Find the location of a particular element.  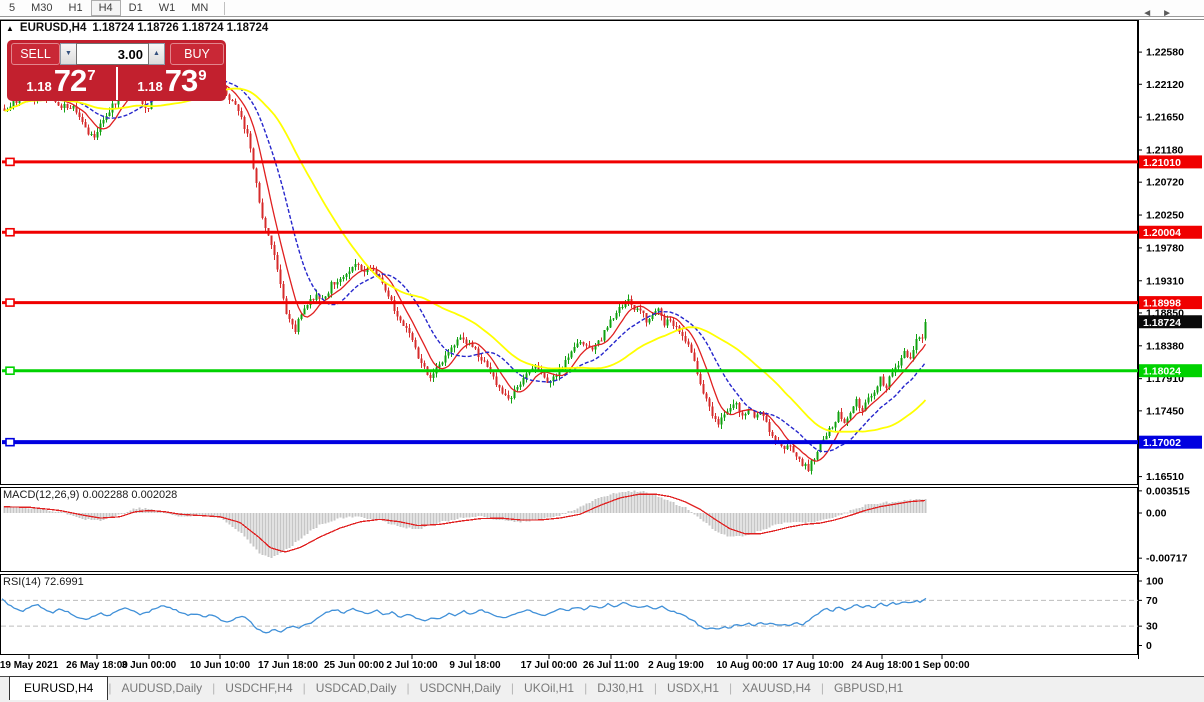

svg-text: 3 Jun 00:00 is located at coordinates (149, 665).